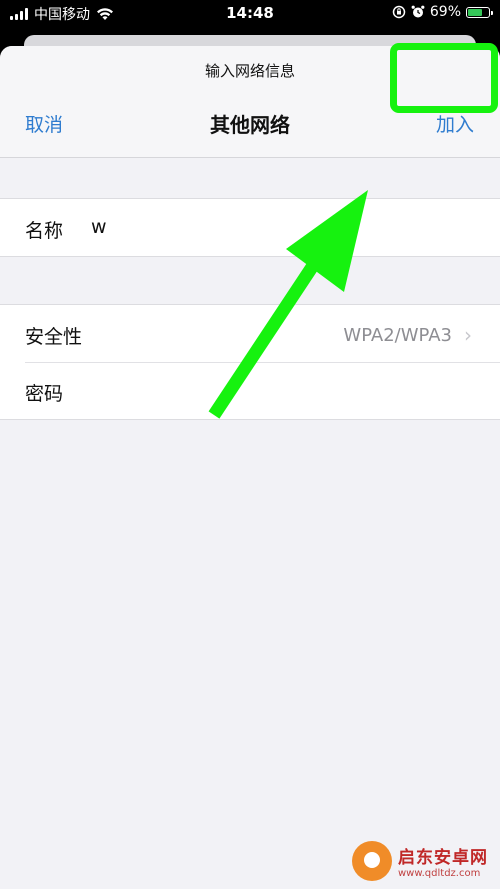 The height and width of the screenshot is (889, 500). Describe the element at coordinates (288, 304) in the screenshot. I see `annotation-arrow-icon` at that location.